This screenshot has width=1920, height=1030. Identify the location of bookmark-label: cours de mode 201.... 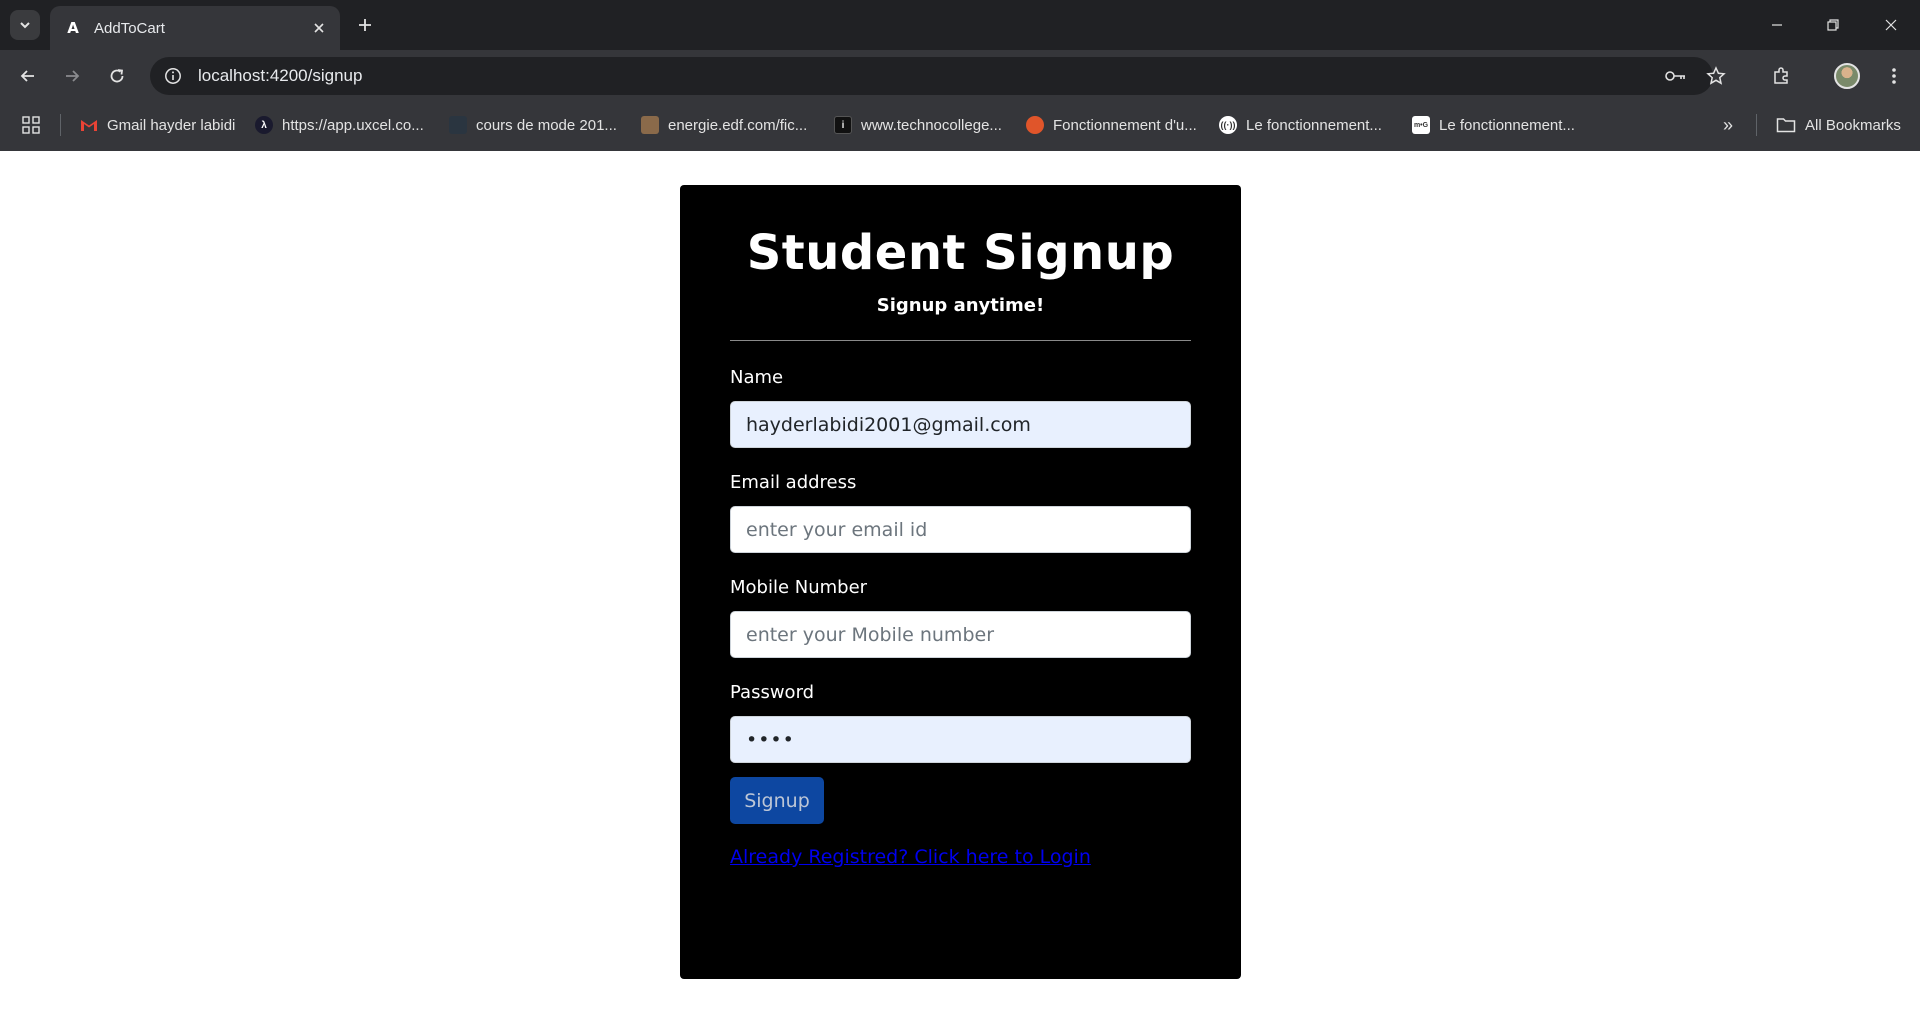
(546, 125).